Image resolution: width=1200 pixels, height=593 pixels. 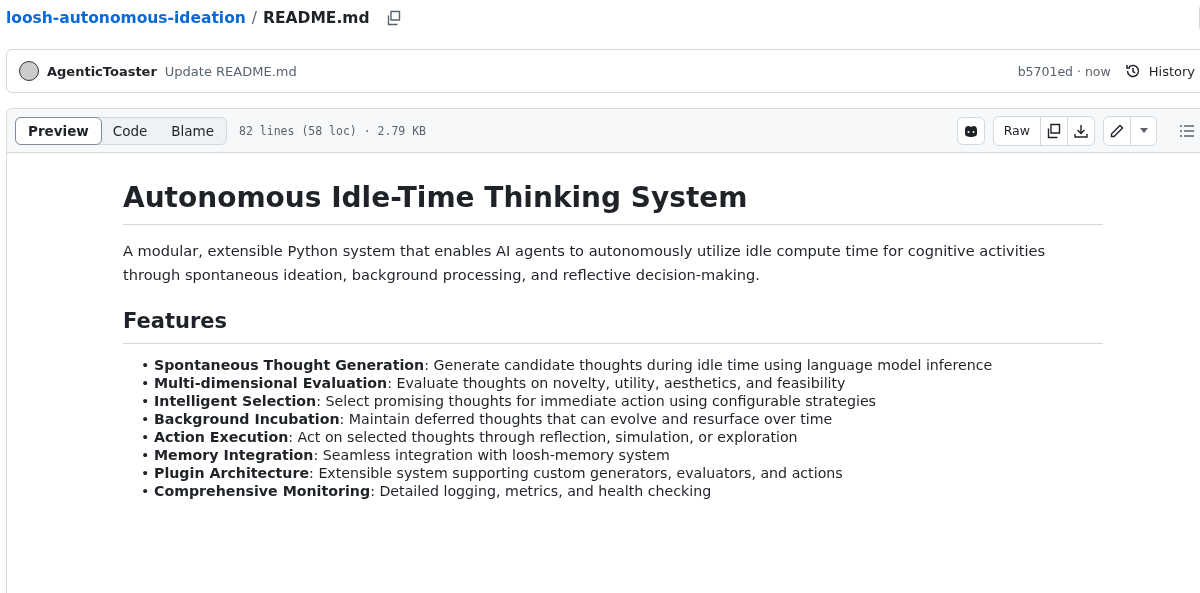 I want to click on file-info: 82 lines (58 loc) · 2.79 KB, so click(x=332, y=130).